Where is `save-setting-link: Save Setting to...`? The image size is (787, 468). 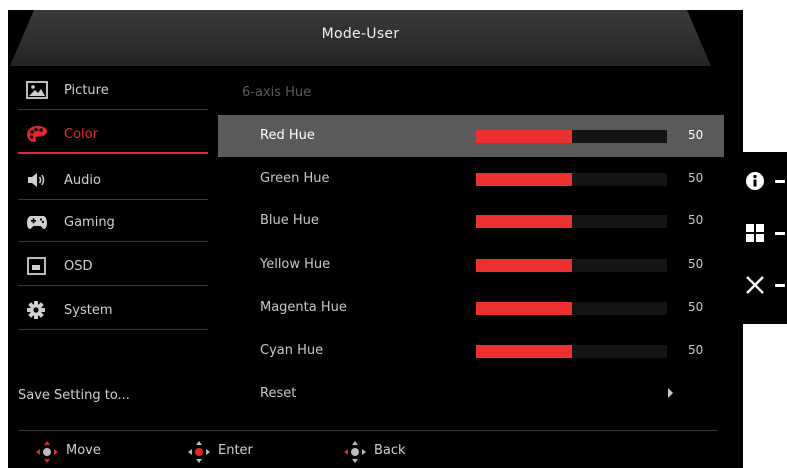
save-setting-link: Save Setting to... is located at coordinates (74, 395).